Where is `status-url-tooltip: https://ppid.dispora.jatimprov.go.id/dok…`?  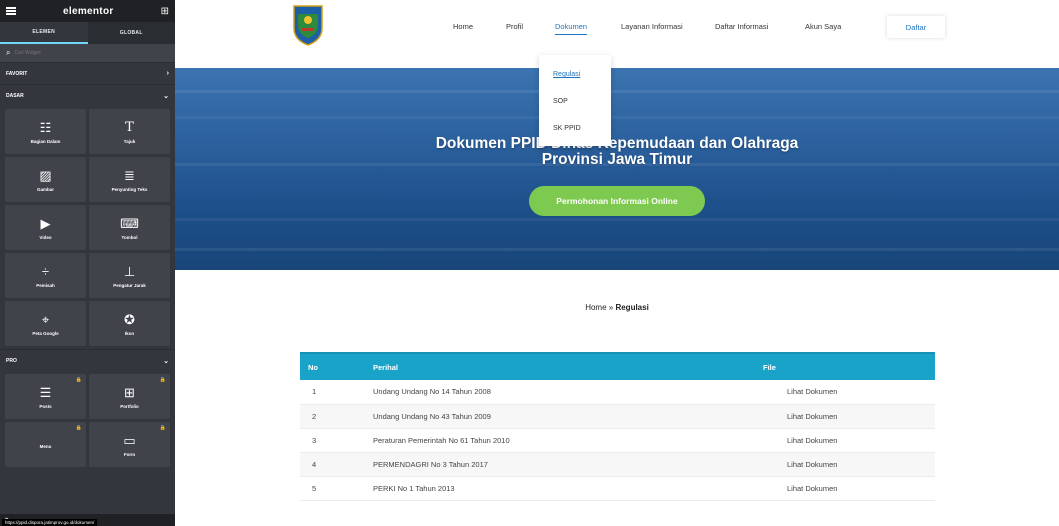
status-url-tooltip: https://ppid.dispora.jatimprov.go.id/dok… is located at coordinates (50, 522).